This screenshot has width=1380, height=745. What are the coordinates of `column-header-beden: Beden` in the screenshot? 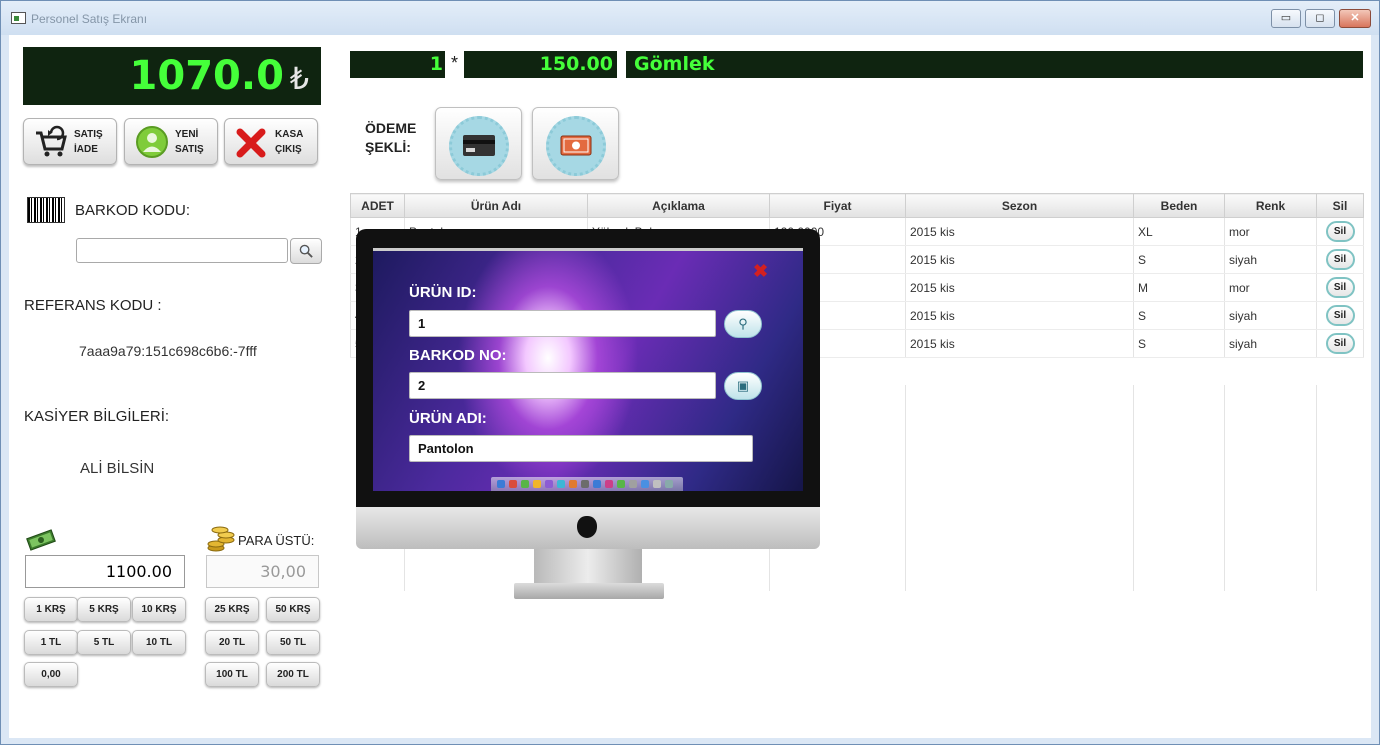 It's located at (1179, 205).